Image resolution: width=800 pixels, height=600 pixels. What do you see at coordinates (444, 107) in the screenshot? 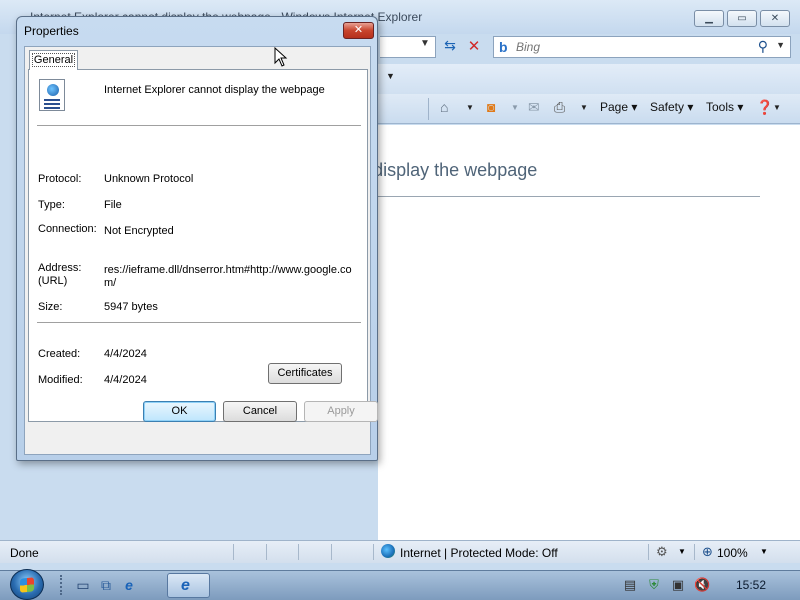
I see `home-icon: ⌂` at bounding box center [444, 107].